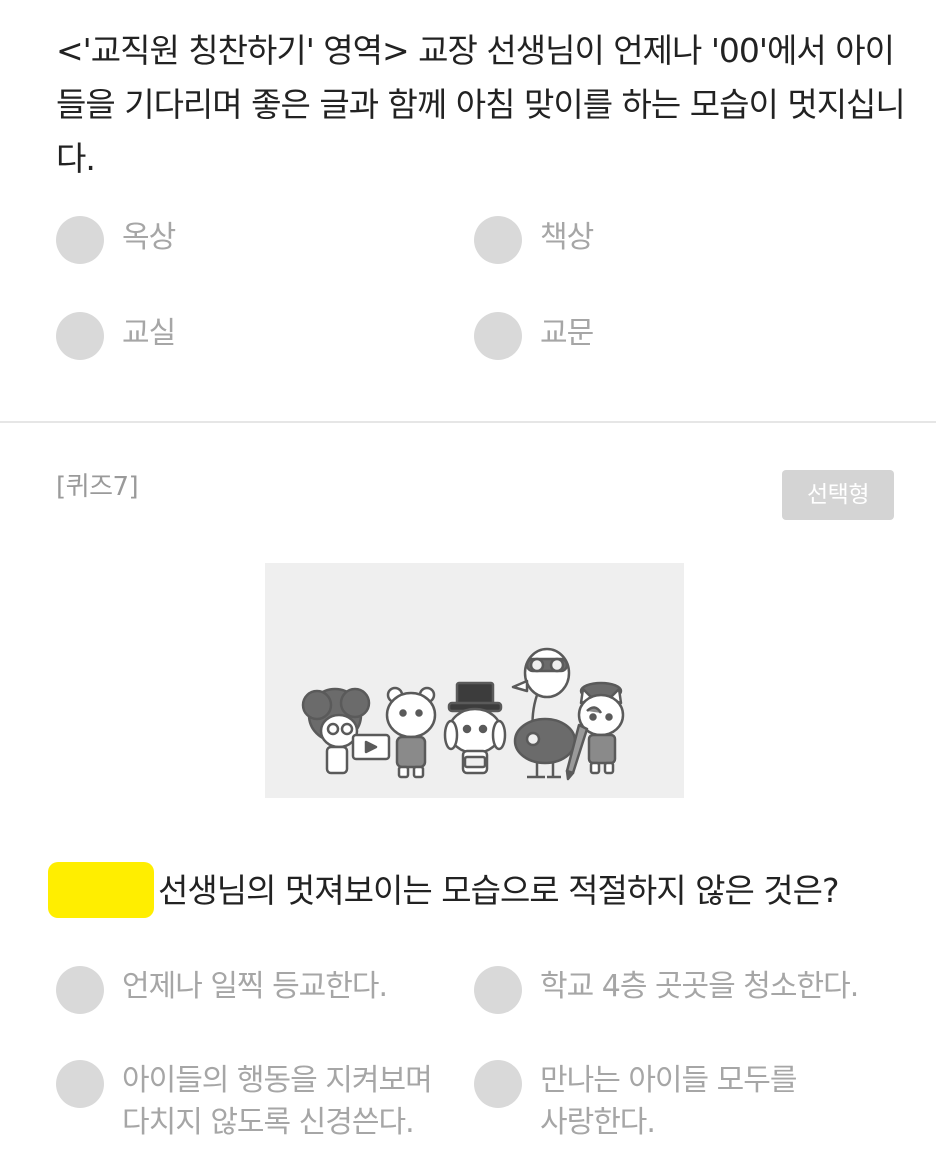  Describe the element at coordinates (97, 487) in the screenshot. I see `quiz-number: [퀴즈7]` at that location.